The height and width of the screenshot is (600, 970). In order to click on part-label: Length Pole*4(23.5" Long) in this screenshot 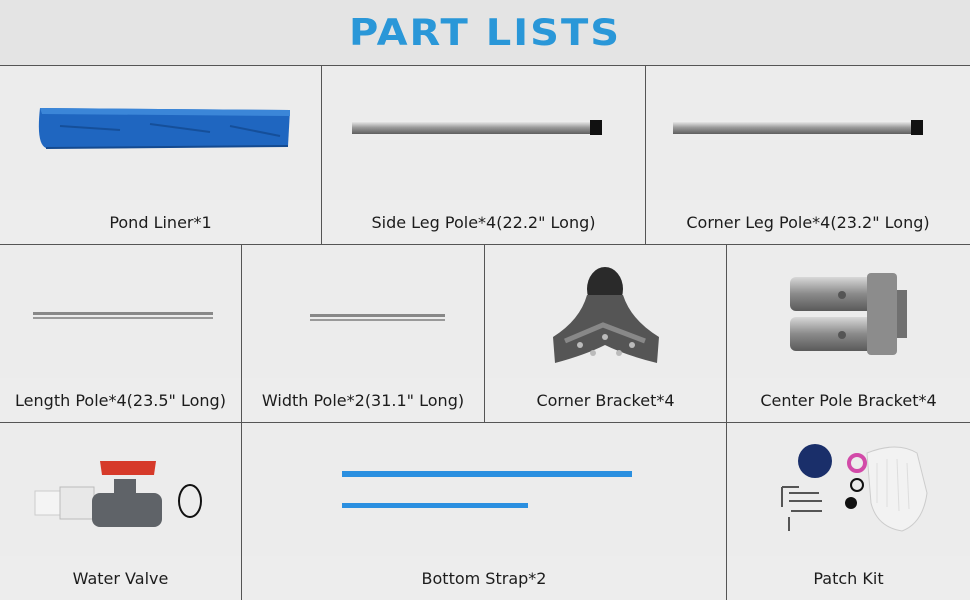, I will do `click(120, 400)`.